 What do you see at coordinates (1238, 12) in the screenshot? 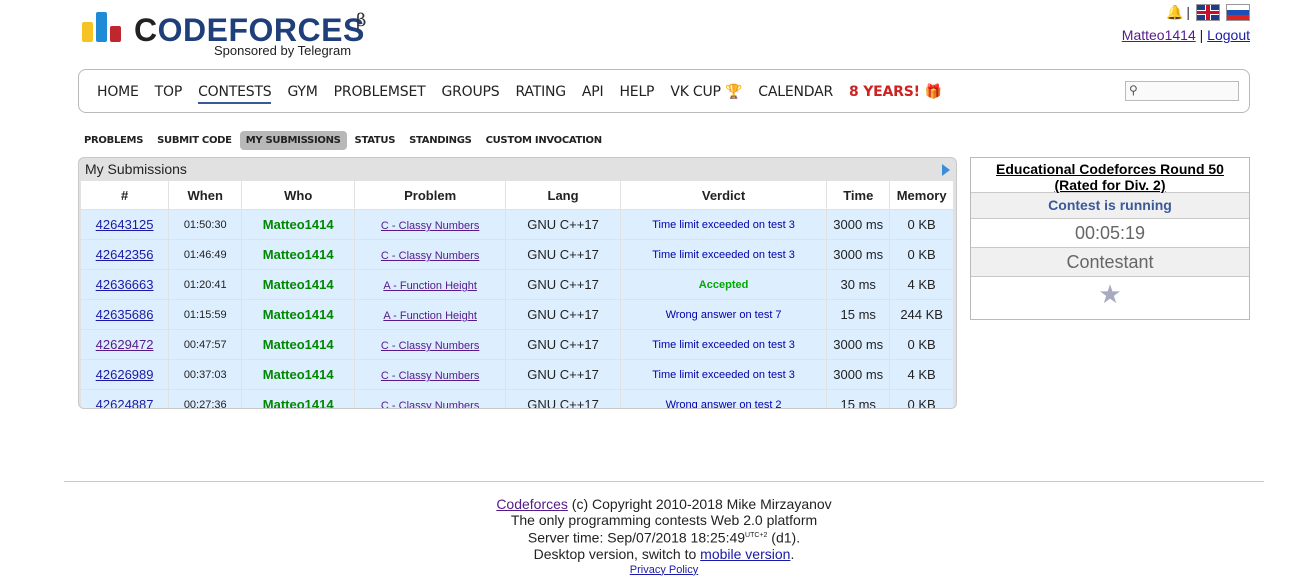
I see `ru-flag-icon` at bounding box center [1238, 12].